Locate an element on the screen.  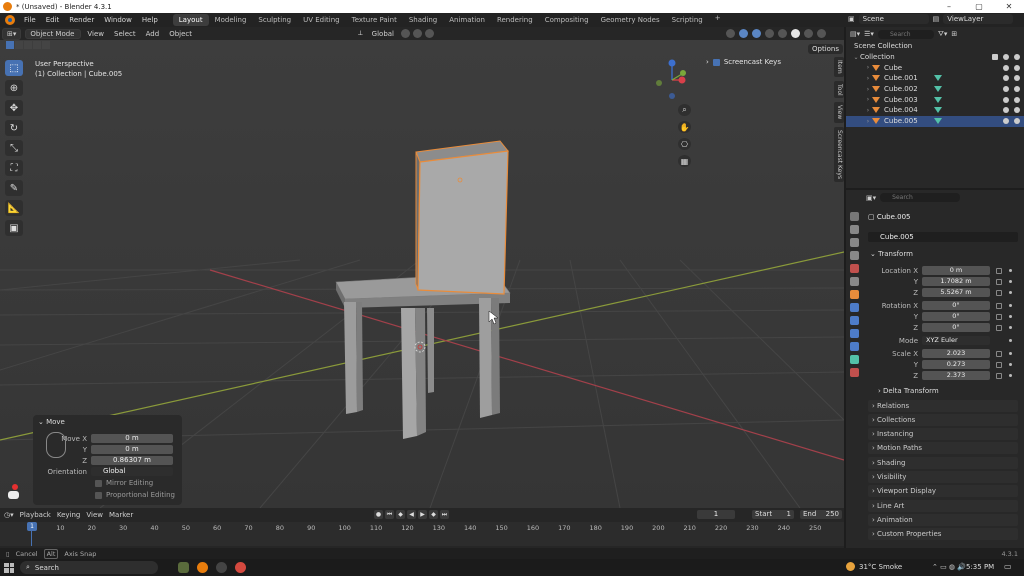
tab-compositing: Compositing is located at coordinates (567, 20).